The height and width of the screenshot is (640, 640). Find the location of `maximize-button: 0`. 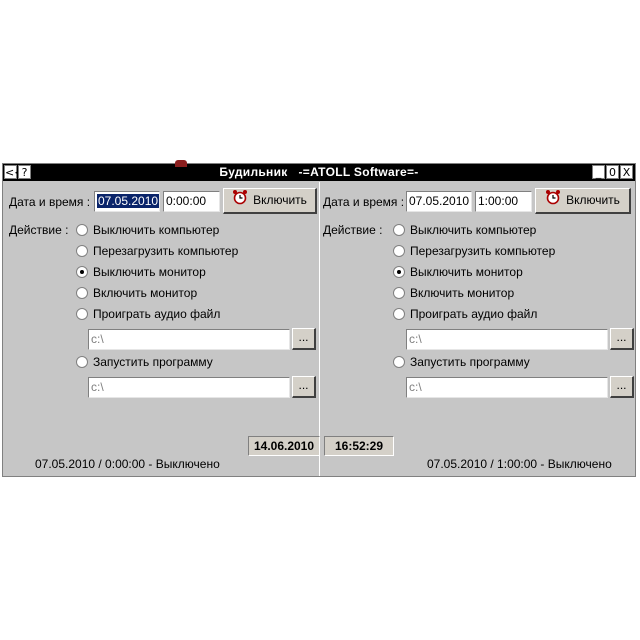

maximize-button: 0 is located at coordinates (612, 172).